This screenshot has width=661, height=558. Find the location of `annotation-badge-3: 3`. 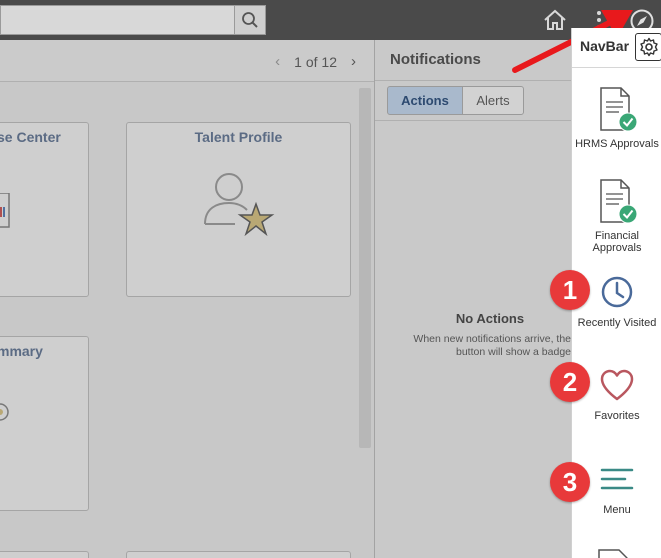

annotation-badge-3: 3 is located at coordinates (570, 482).